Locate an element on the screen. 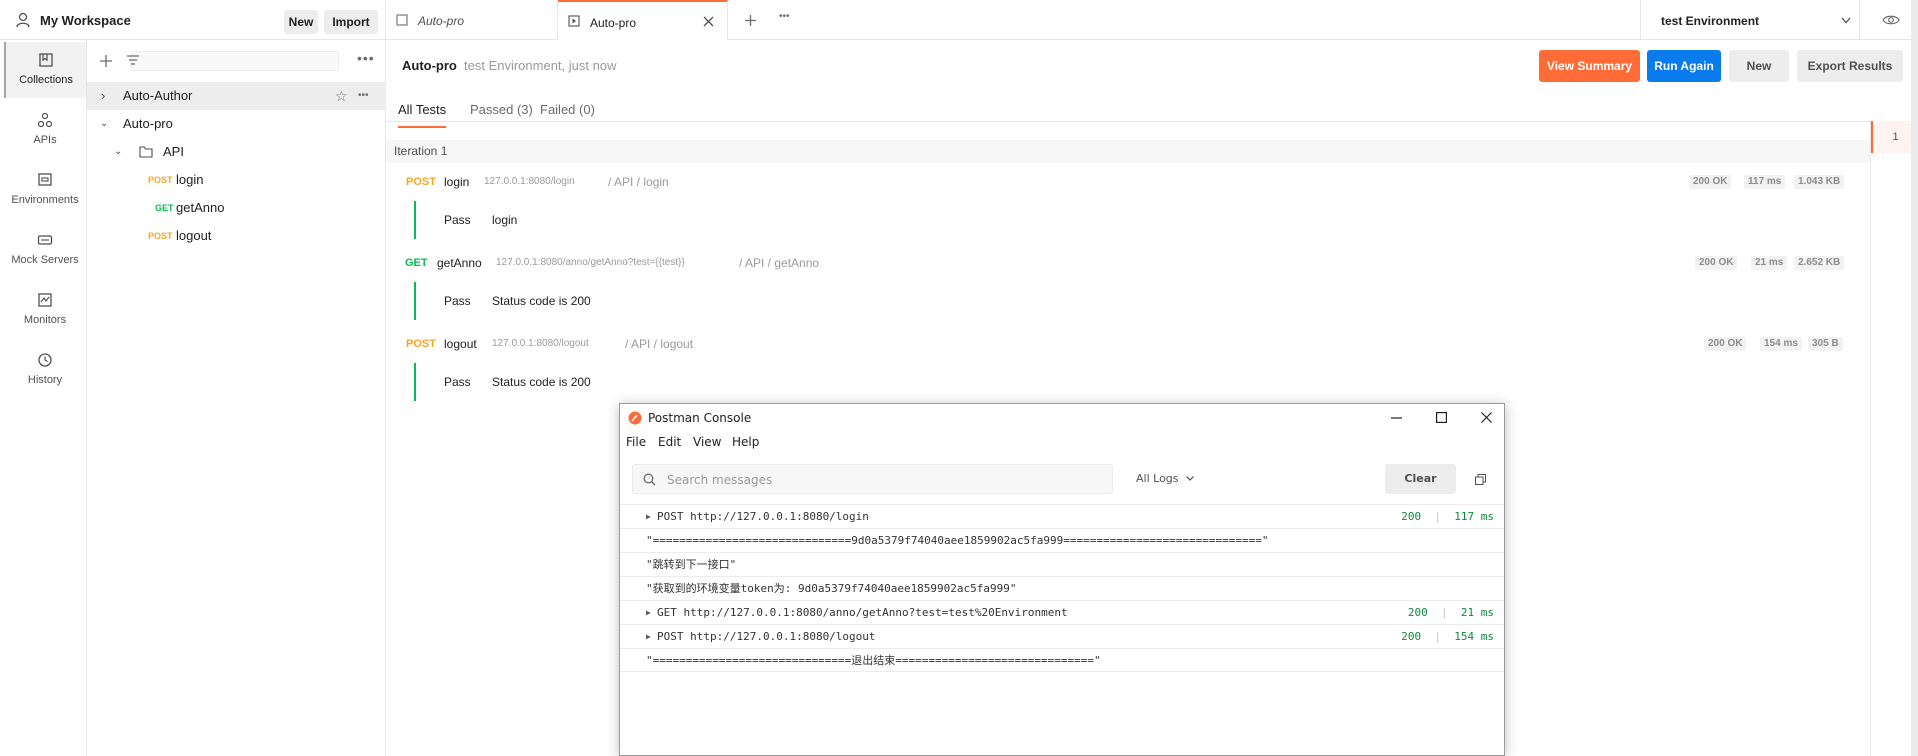 This screenshot has height=756, width=1918. menu-view: View is located at coordinates (707, 442).